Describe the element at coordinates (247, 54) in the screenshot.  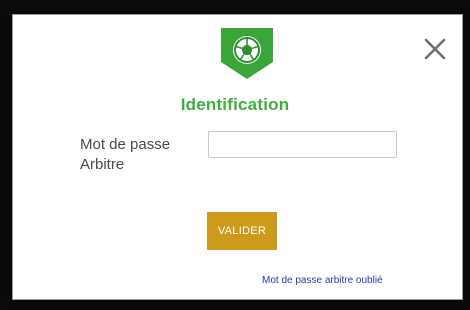
I see `soccer-ball-icon` at that location.